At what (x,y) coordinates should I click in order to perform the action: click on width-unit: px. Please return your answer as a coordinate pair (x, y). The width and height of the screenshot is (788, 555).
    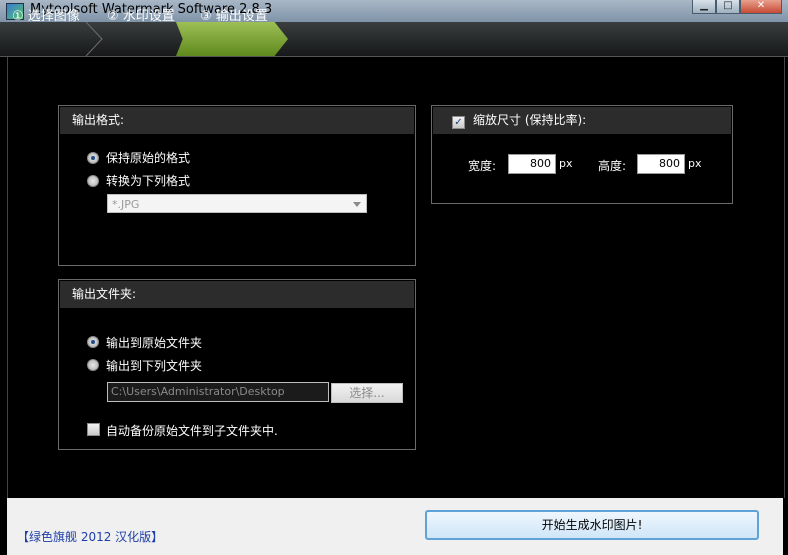
    Looking at the image, I should click on (566, 163).